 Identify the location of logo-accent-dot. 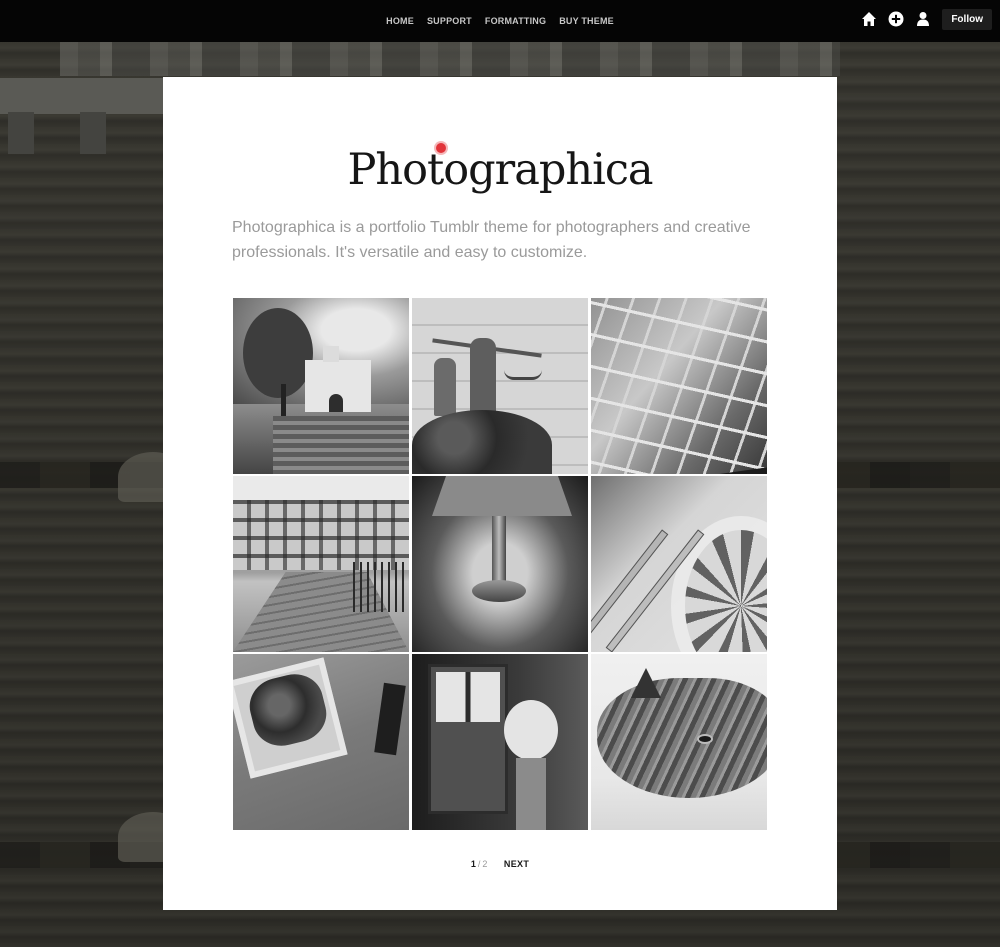
(441, 148).